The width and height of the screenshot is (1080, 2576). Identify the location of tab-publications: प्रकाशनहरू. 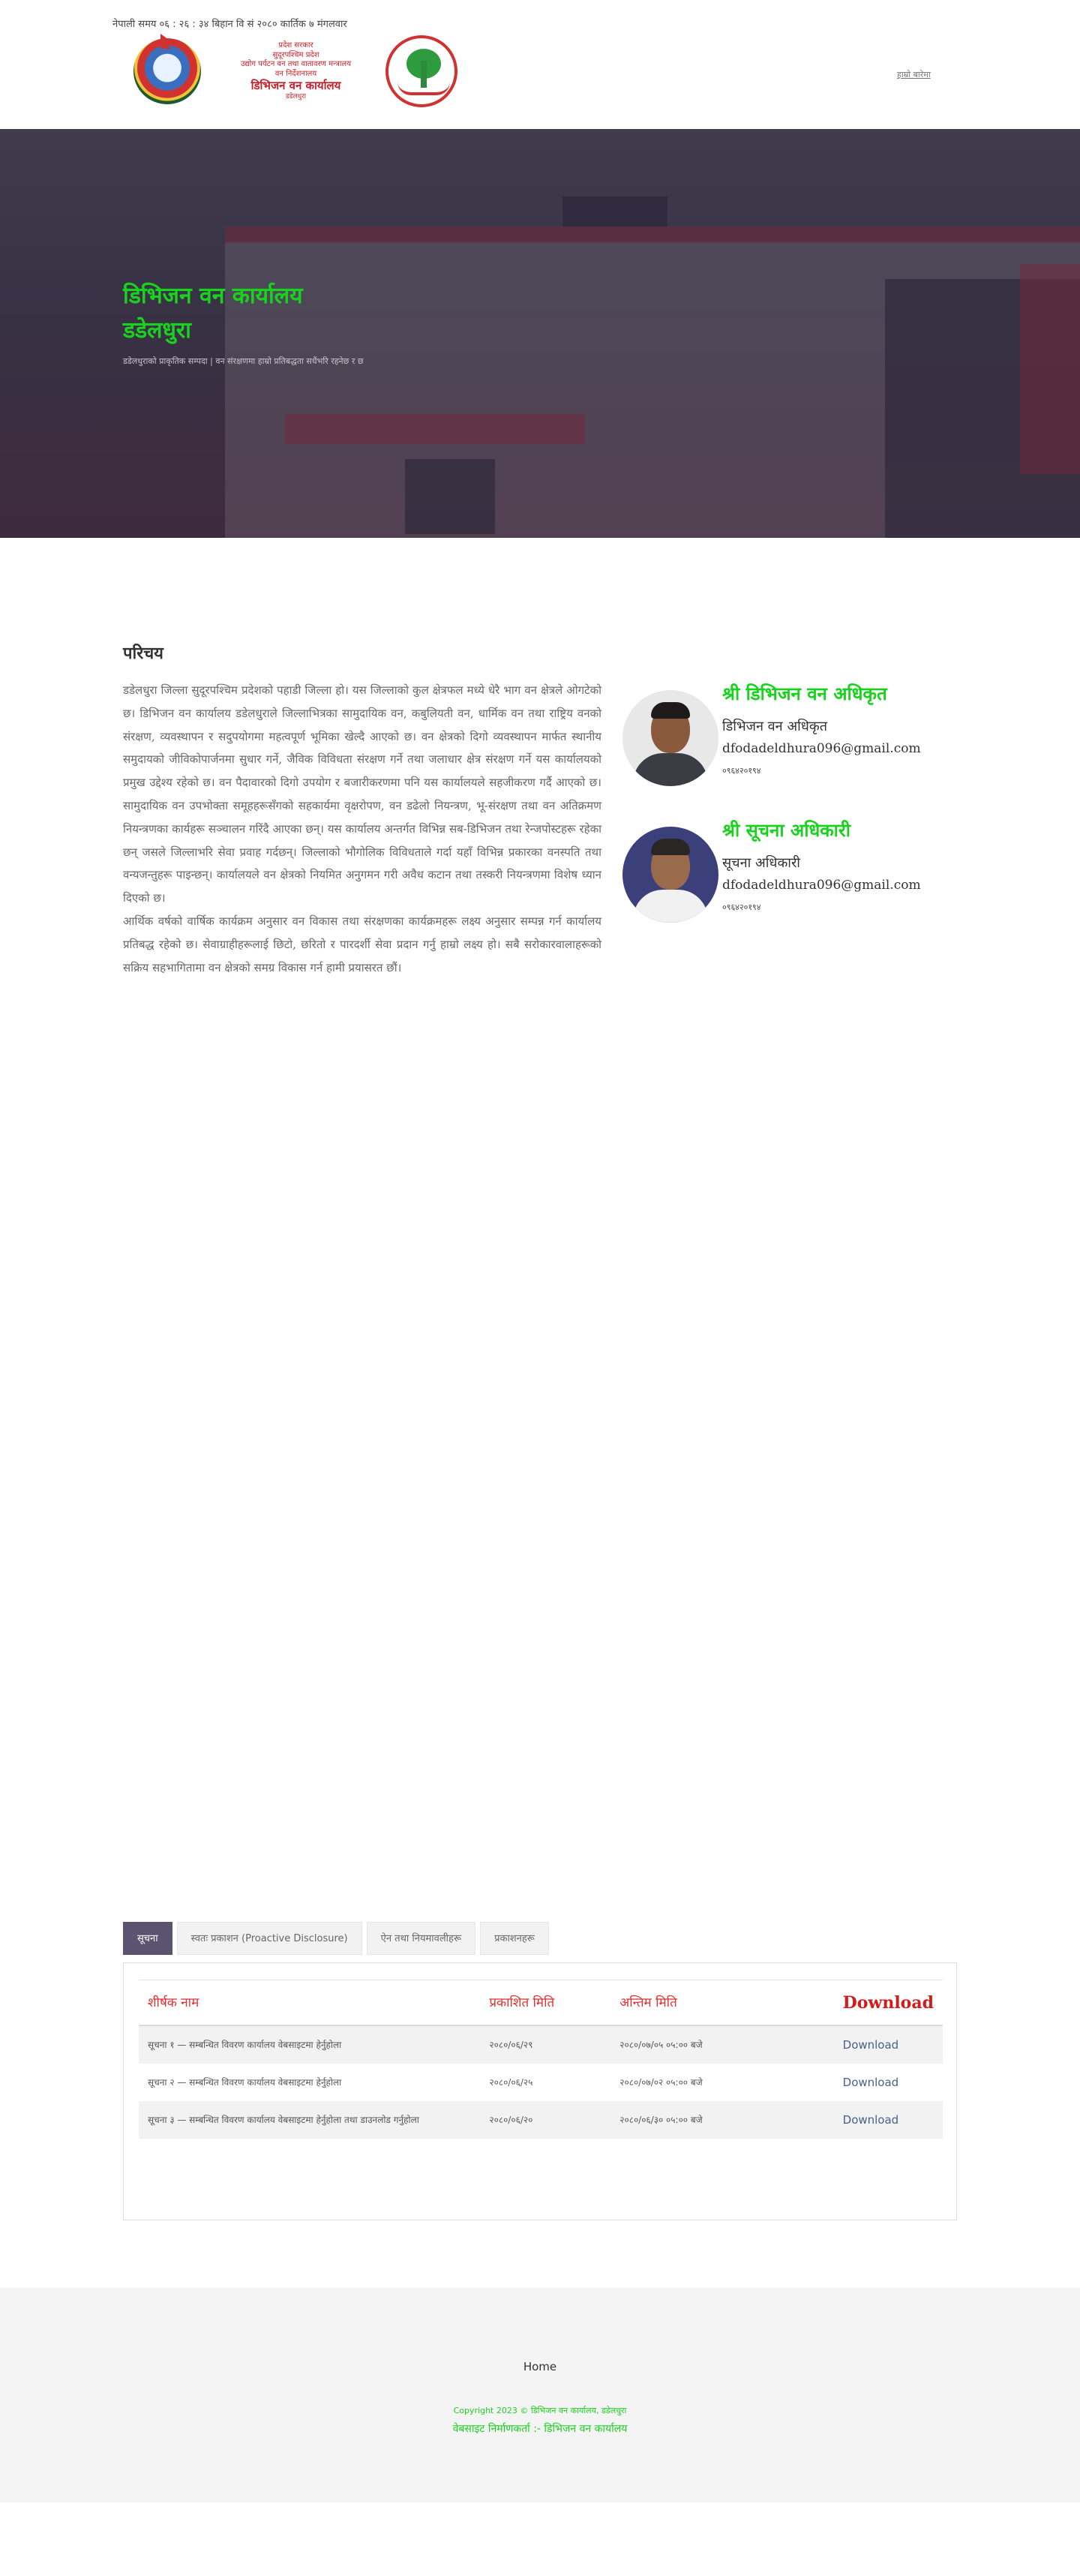
(514, 1938).